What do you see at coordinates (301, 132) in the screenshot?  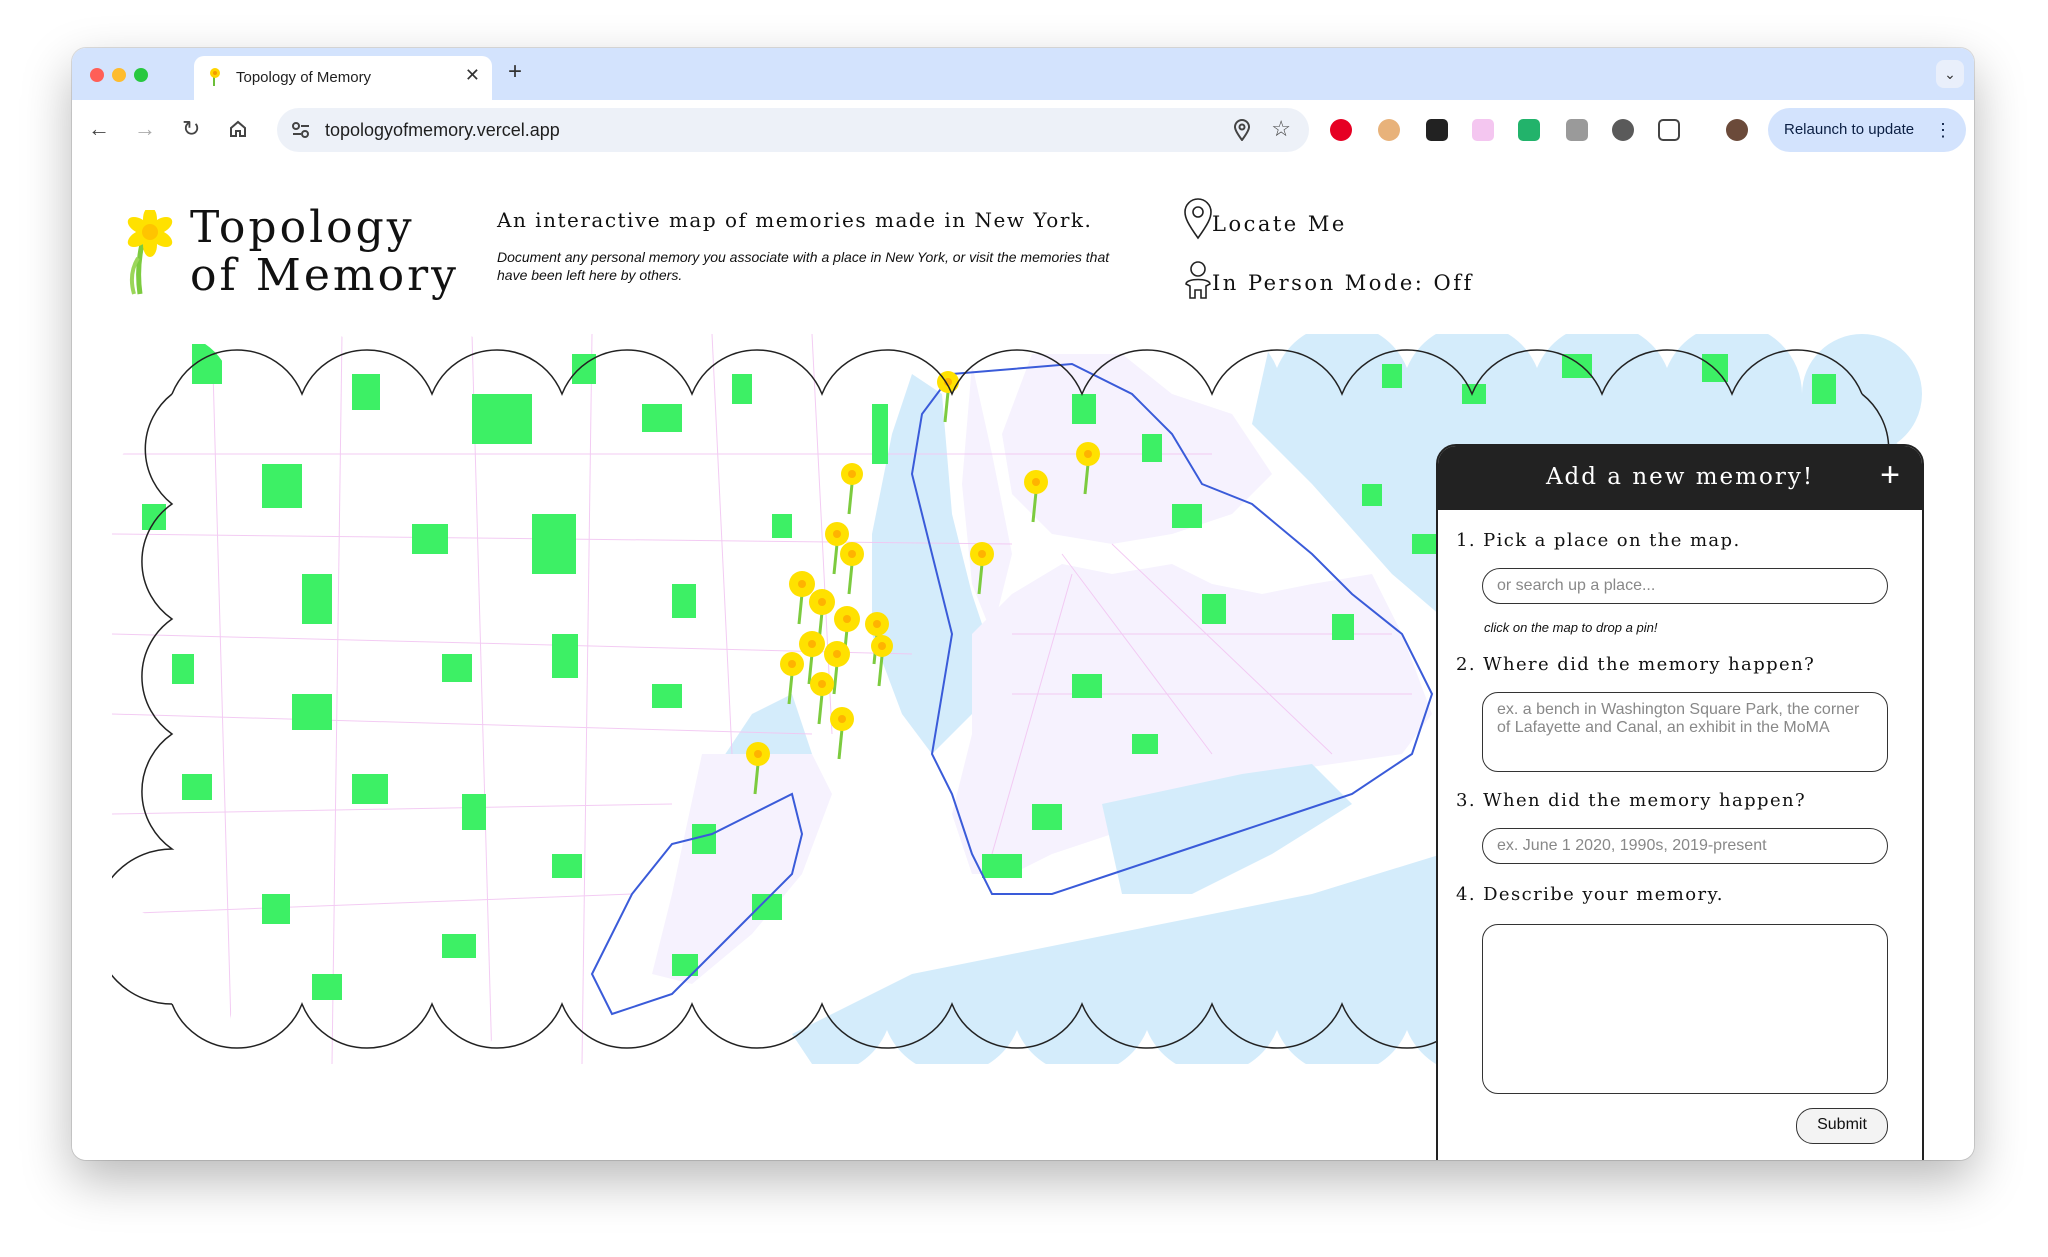 I see `site-settings-icon` at bounding box center [301, 132].